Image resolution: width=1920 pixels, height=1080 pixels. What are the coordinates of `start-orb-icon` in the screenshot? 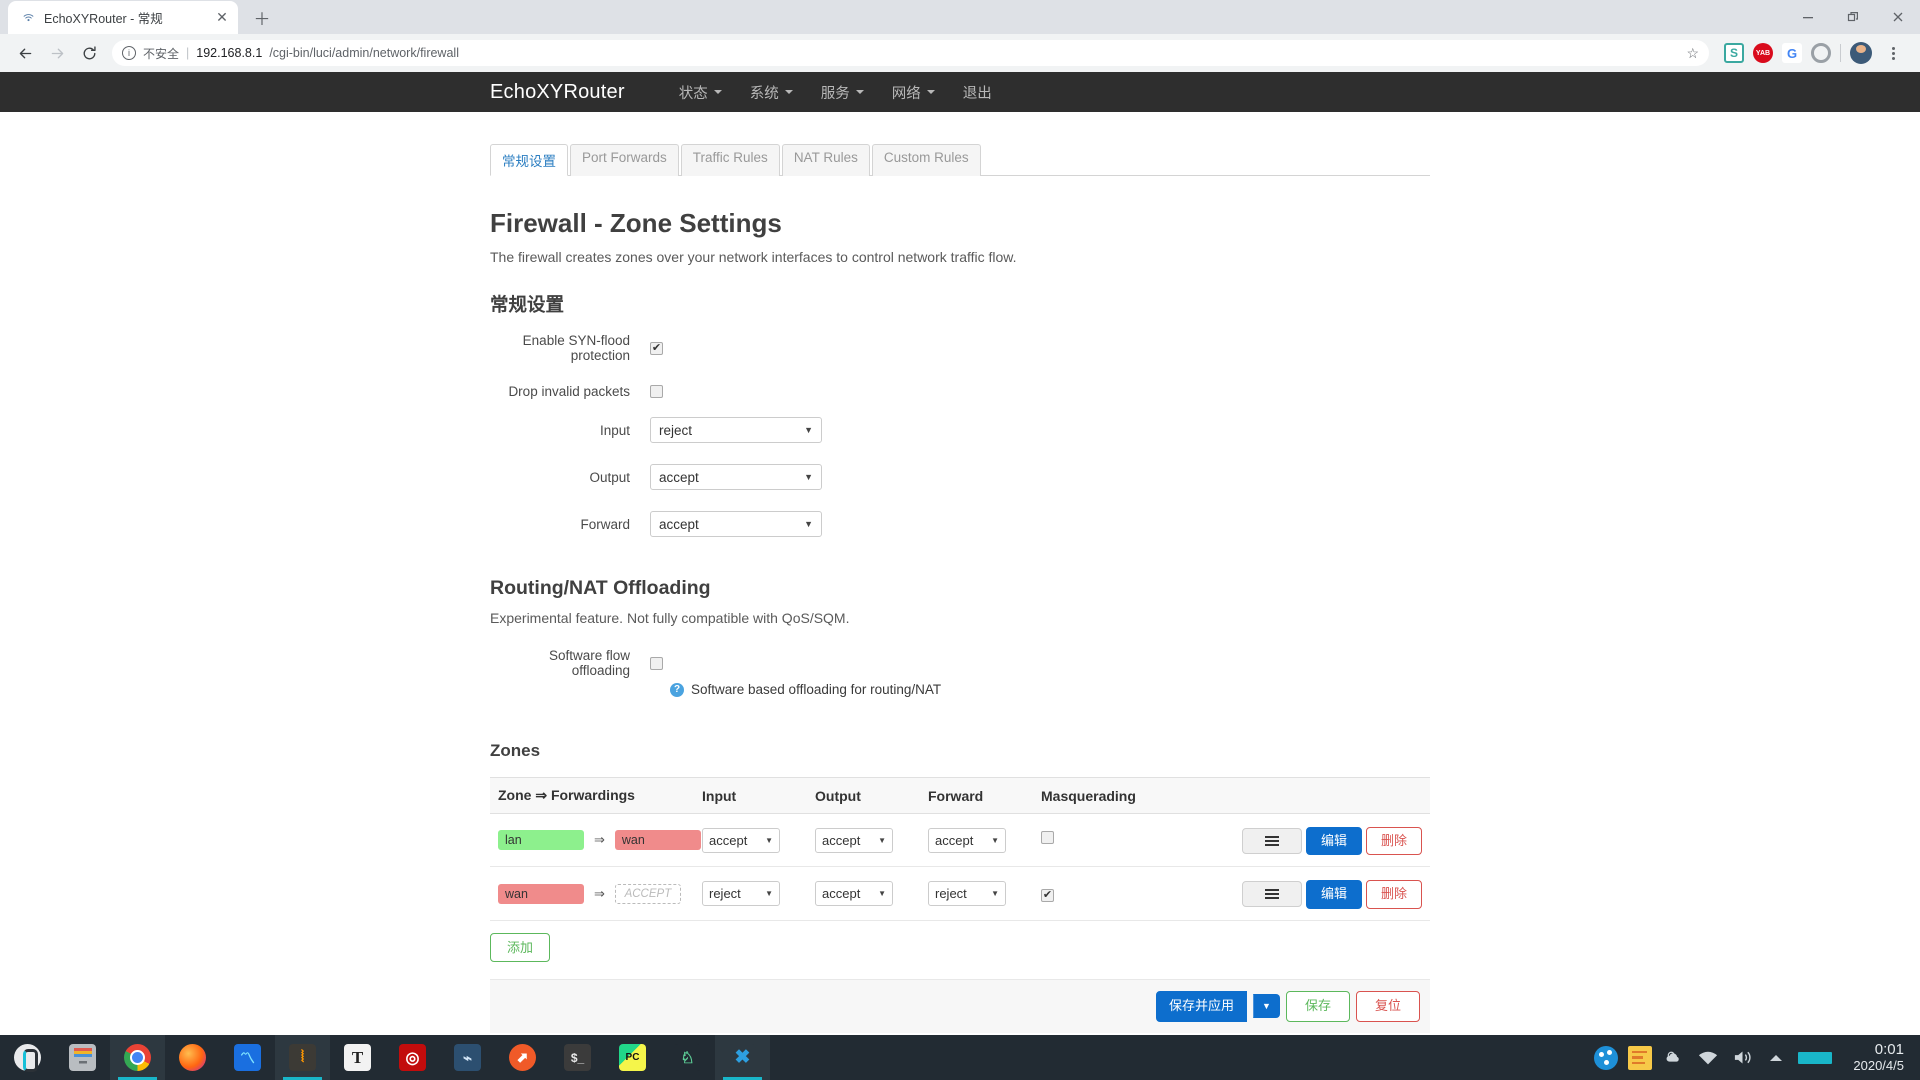 It's located at (27, 1058).